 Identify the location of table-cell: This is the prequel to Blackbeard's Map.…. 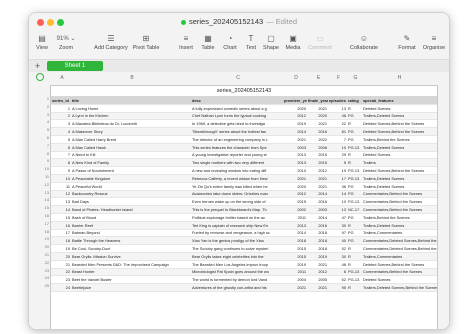
(237, 209).